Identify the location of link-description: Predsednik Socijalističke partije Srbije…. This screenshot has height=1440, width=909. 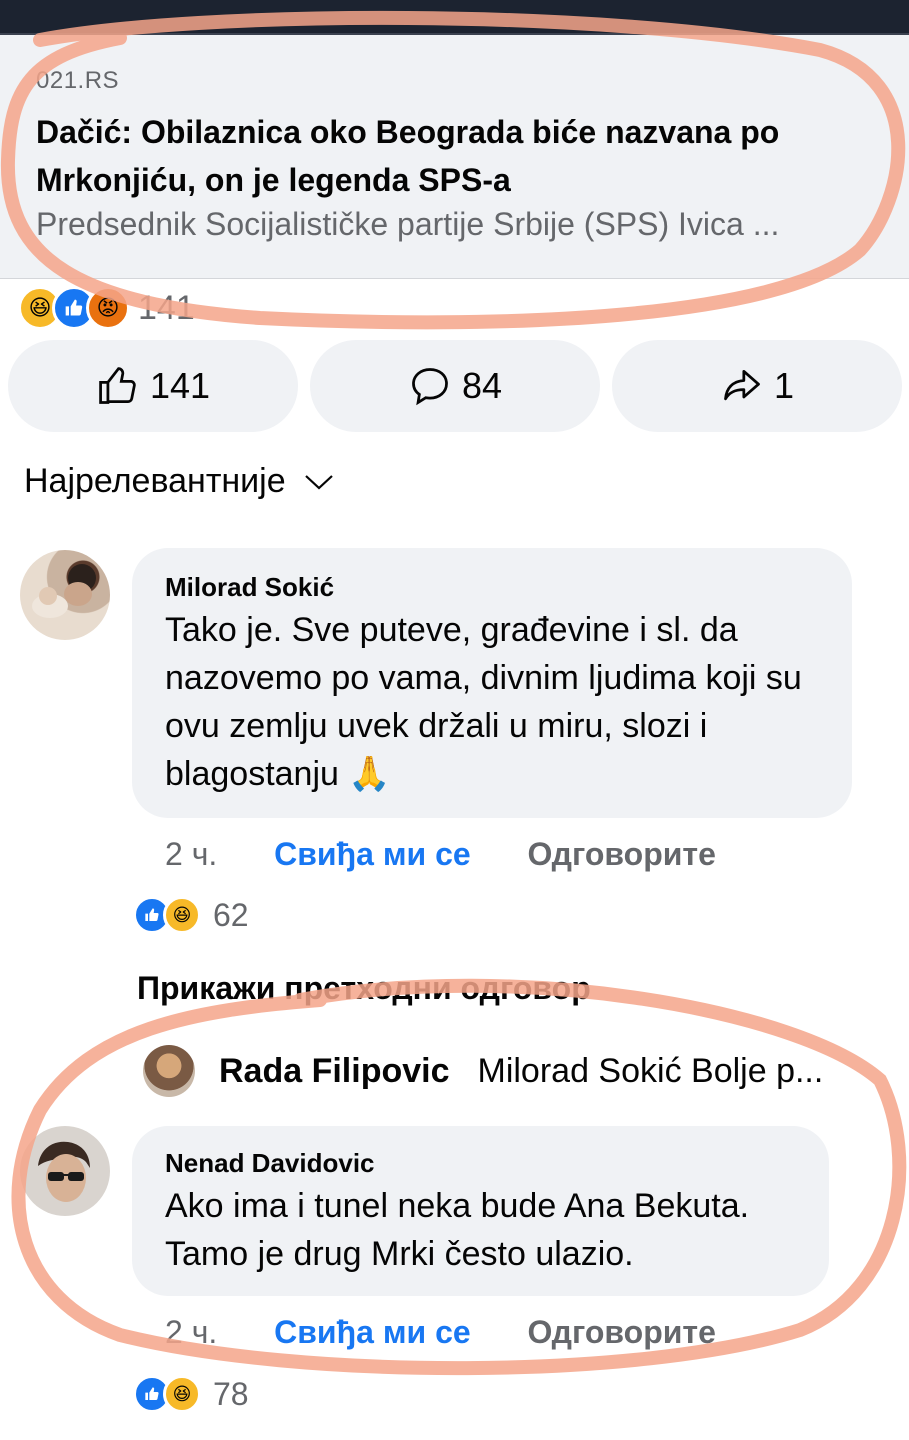
(408, 224).